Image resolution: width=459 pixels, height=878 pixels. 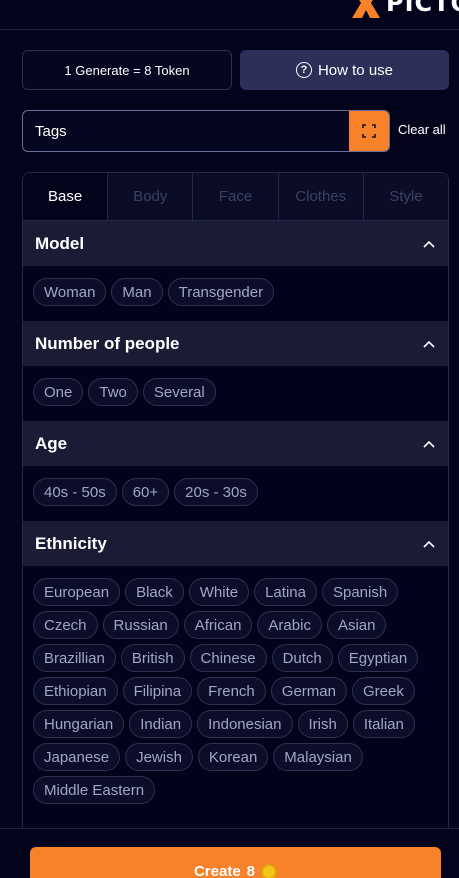 I want to click on tag-chip: Latina, so click(x=285, y=592).